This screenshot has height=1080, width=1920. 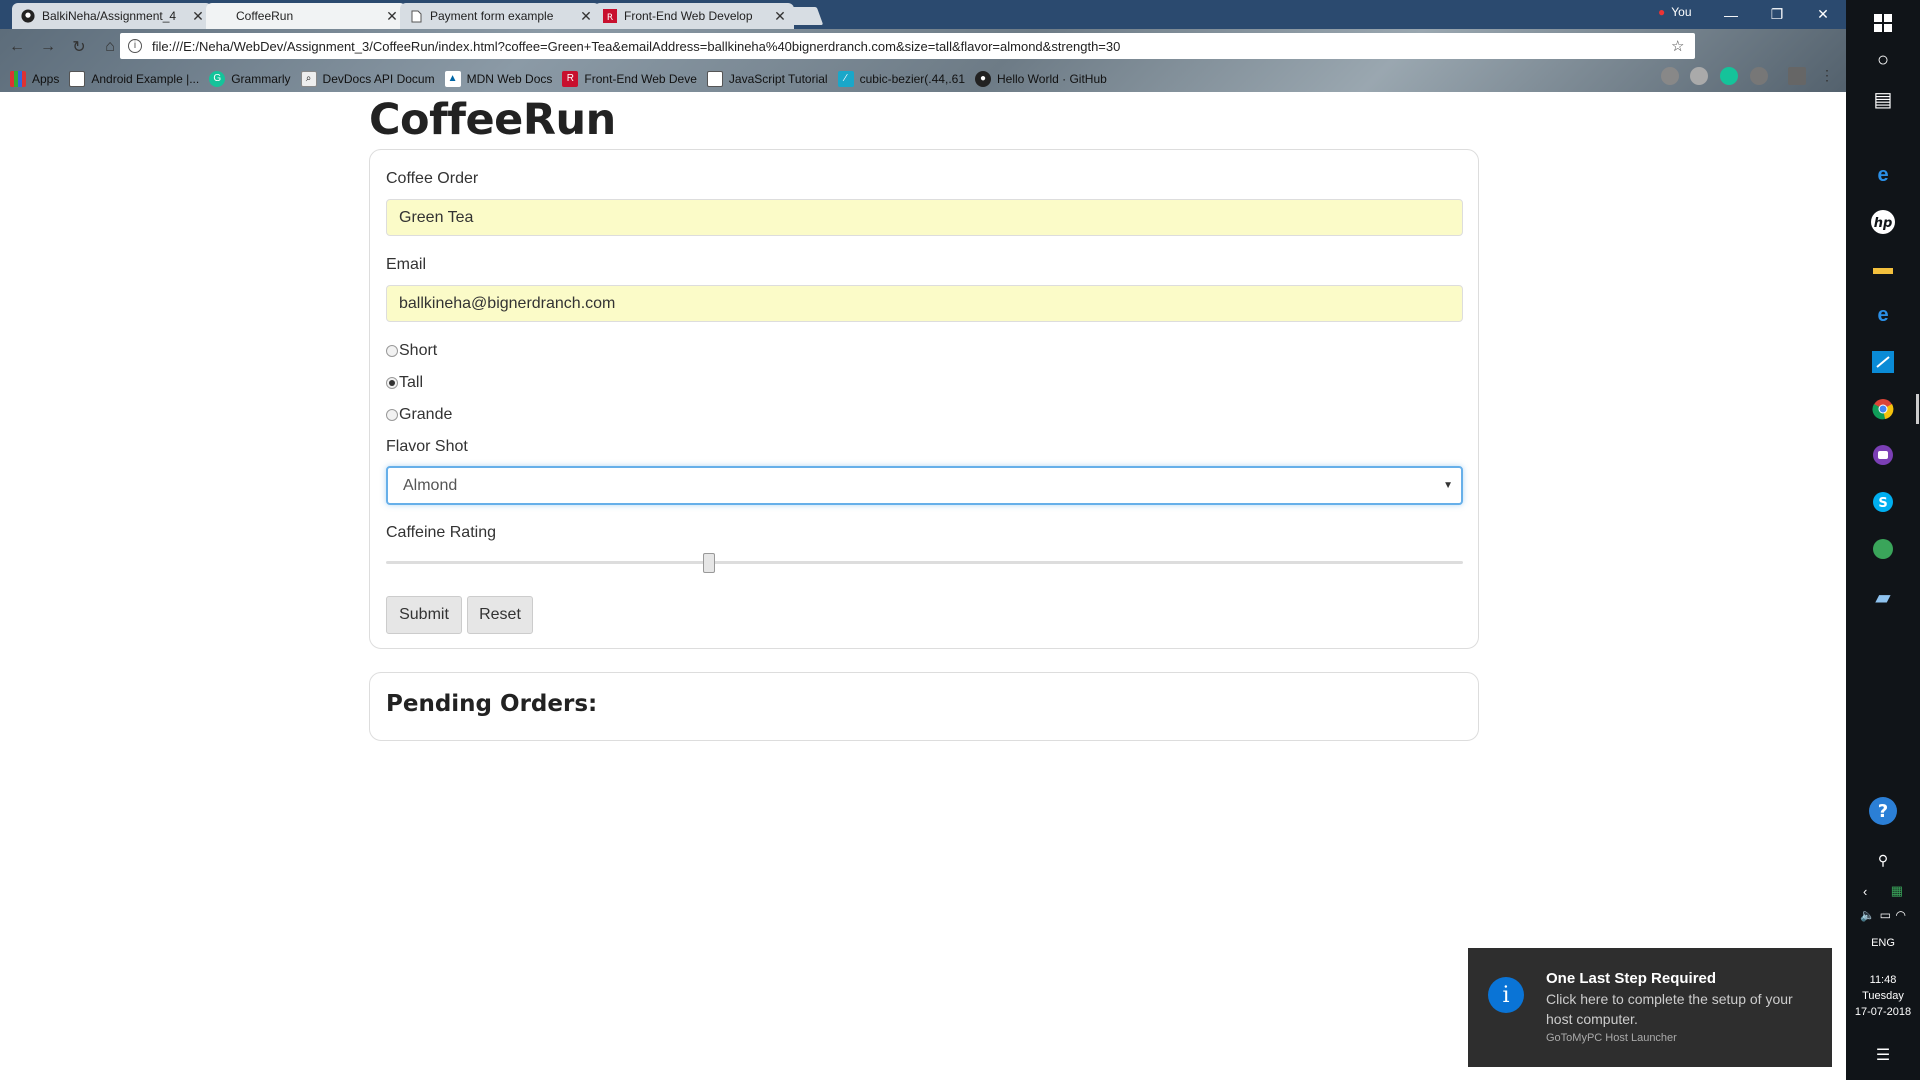 I want to click on tray-app-icon: ▦, so click(x=1897, y=891).